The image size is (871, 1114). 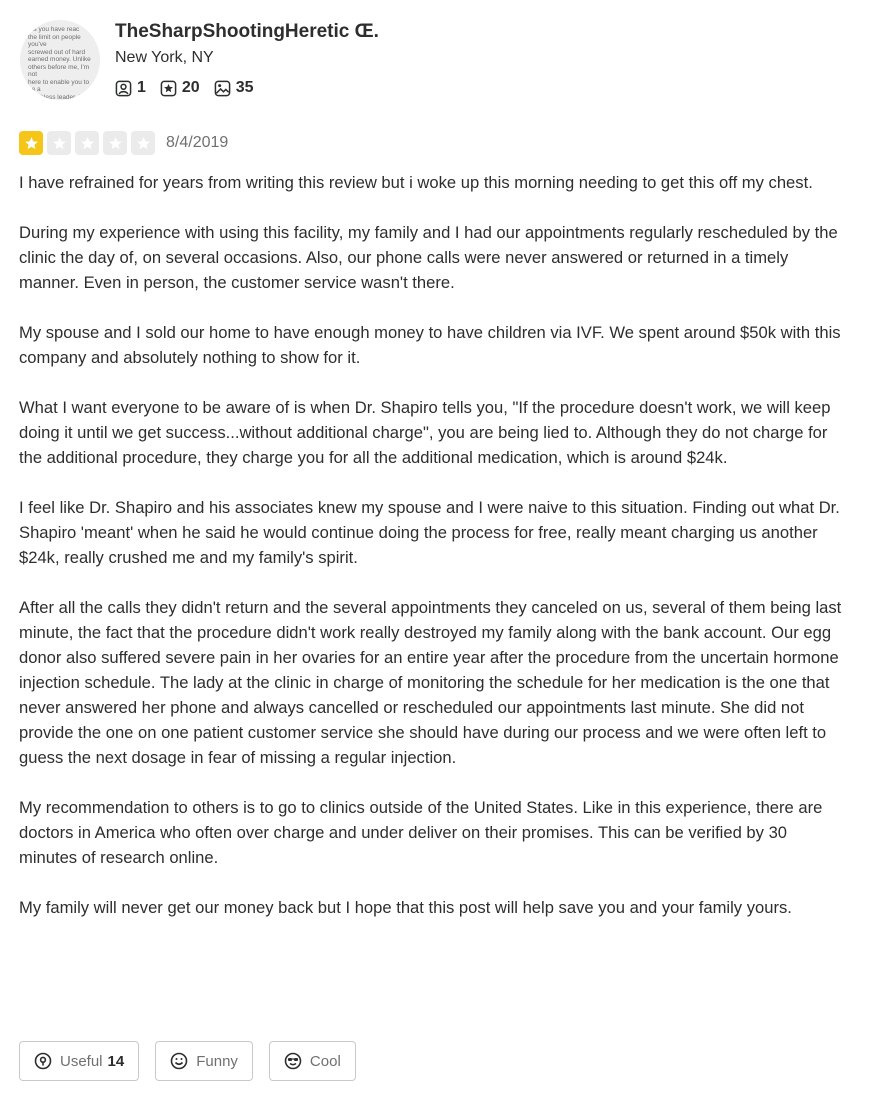 What do you see at coordinates (222, 88) in the screenshot?
I see `photos-icon` at bounding box center [222, 88].